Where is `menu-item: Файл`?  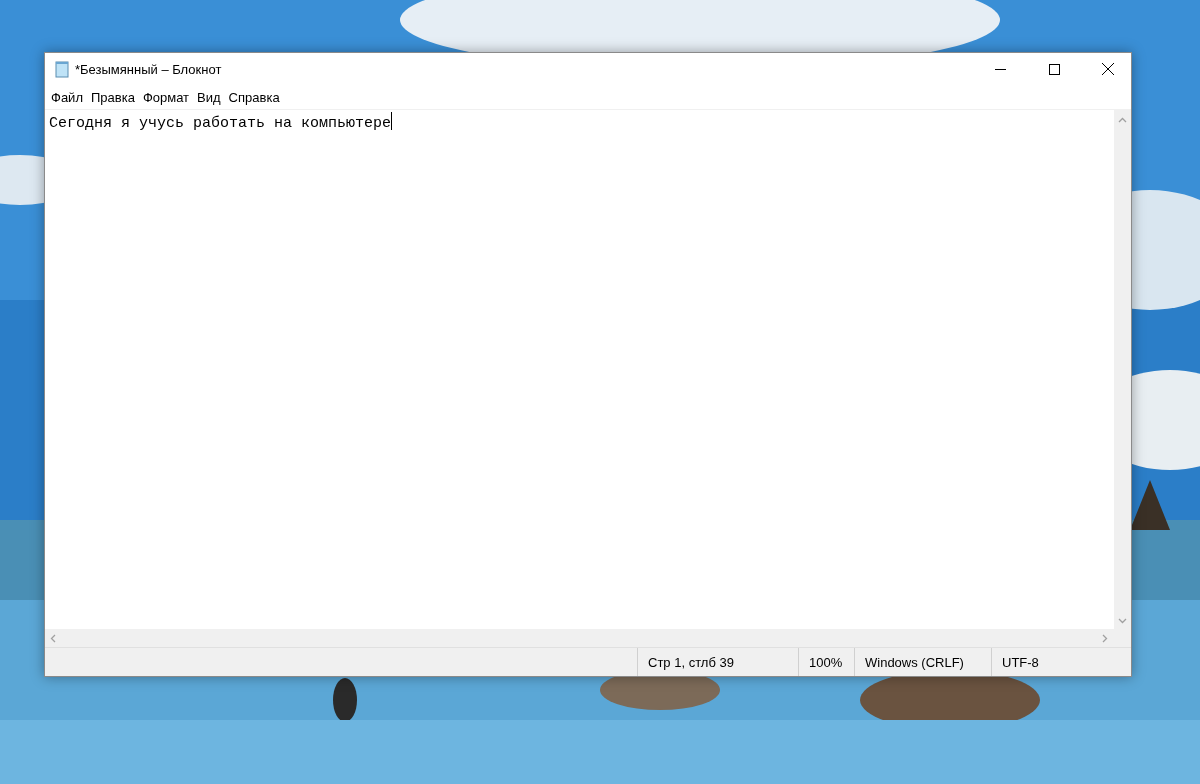
menu-item: Файл is located at coordinates (67, 97).